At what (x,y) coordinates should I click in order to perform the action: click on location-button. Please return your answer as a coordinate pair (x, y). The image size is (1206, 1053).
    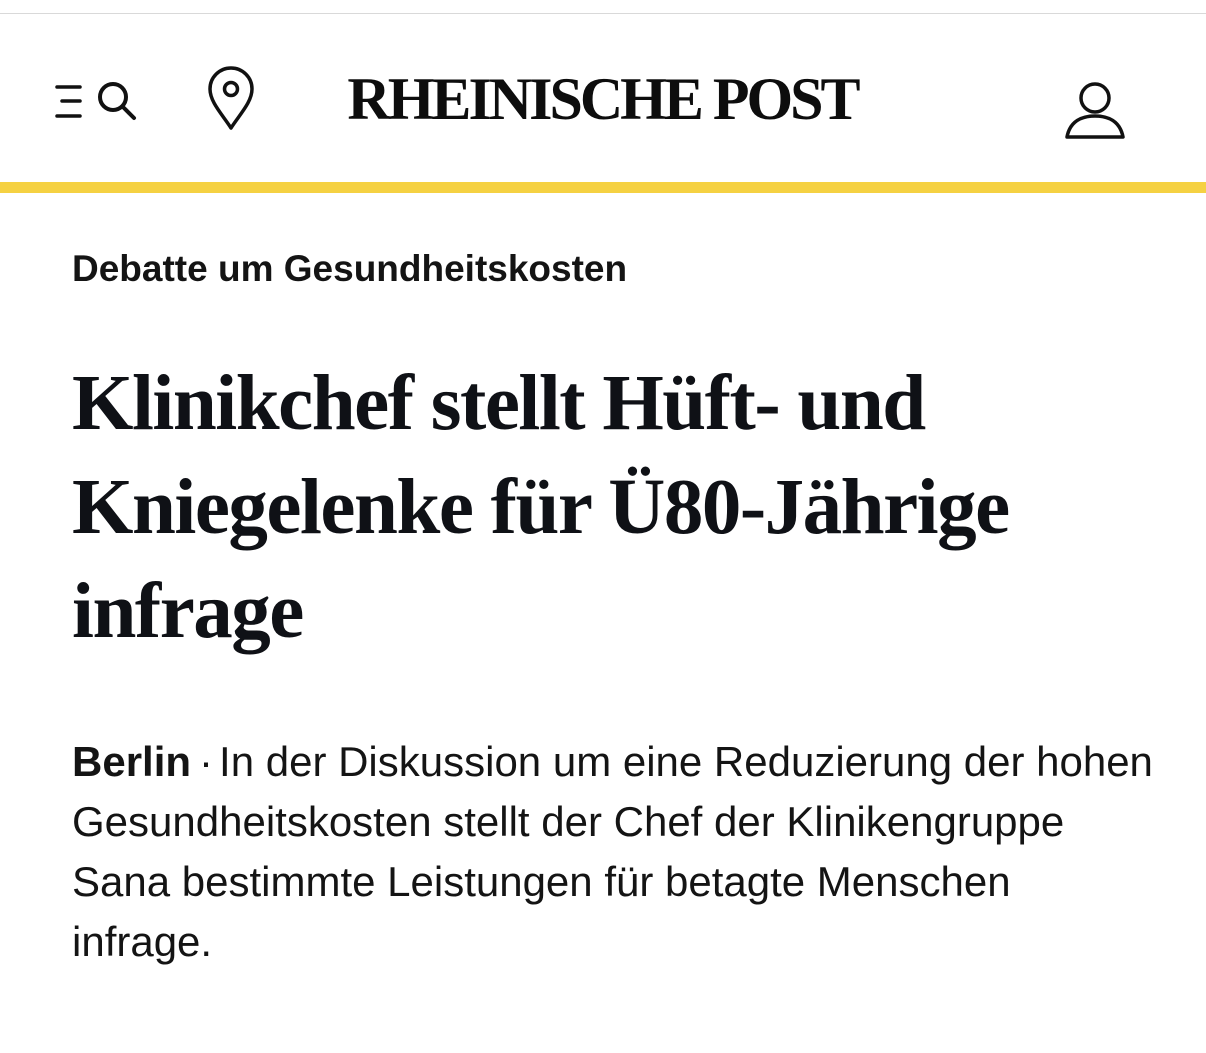
    Looking at the image, I should click on (231, 99).